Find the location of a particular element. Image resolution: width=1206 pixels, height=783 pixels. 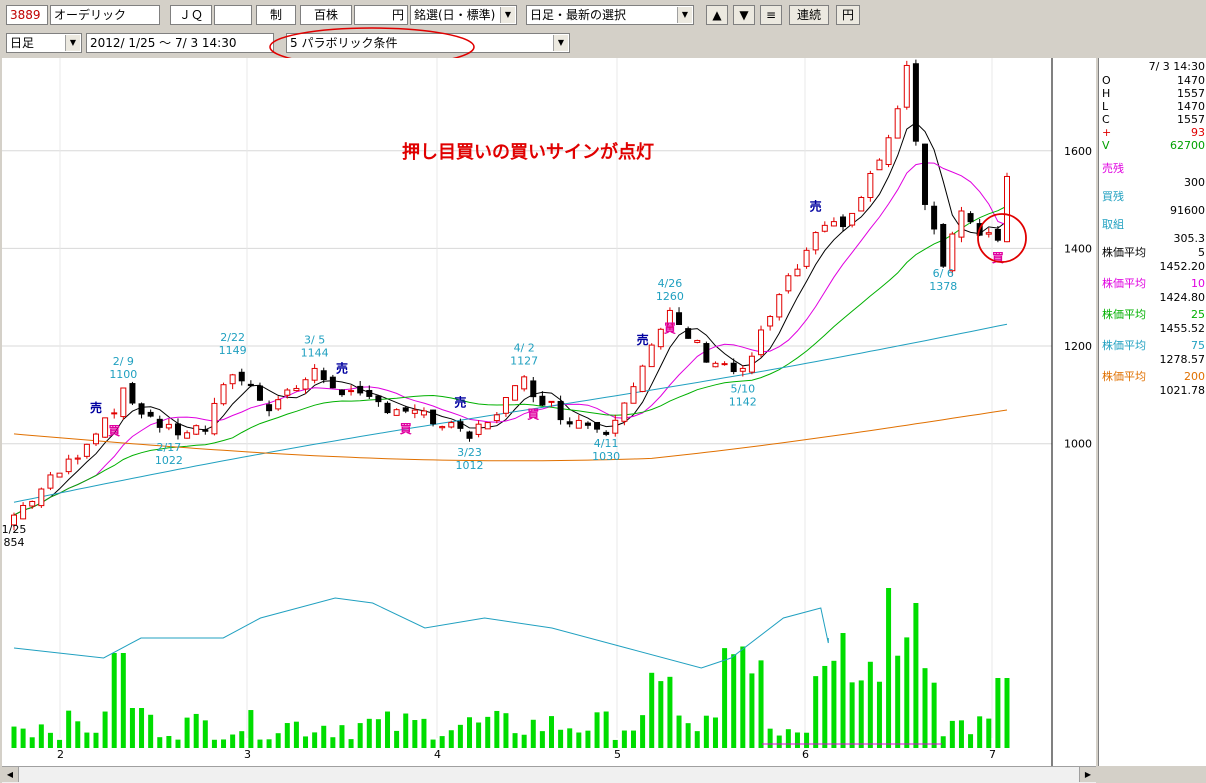

extreme-value-label: 1149 is located at coordinates (233, 350).